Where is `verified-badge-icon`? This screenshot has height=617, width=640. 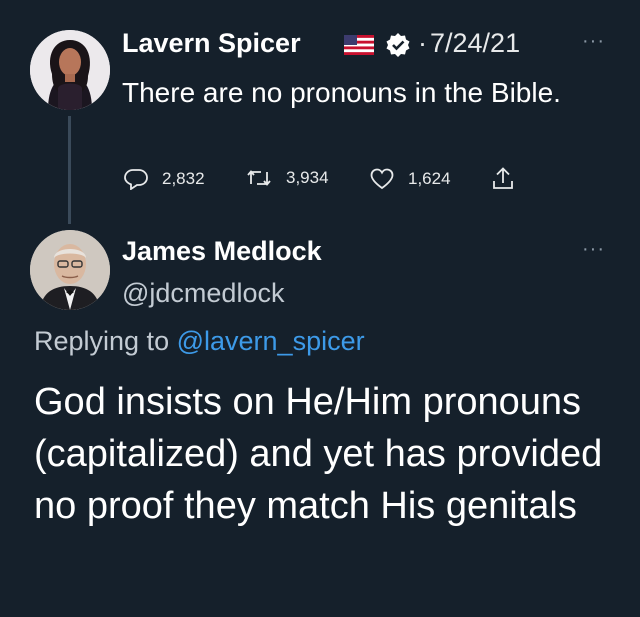 verified-badge-icon is located at coordinates (398, 45).